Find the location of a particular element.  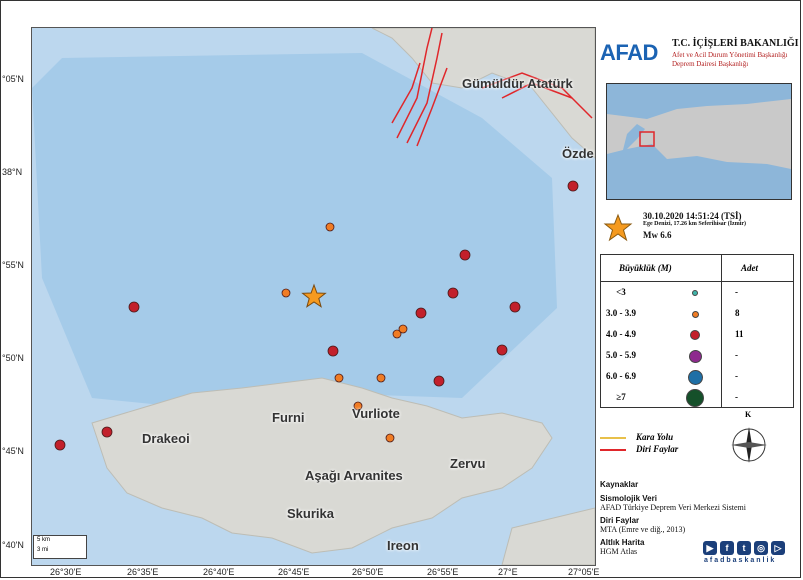

legend-col-count: Adet is located at coordinates (749, 268).